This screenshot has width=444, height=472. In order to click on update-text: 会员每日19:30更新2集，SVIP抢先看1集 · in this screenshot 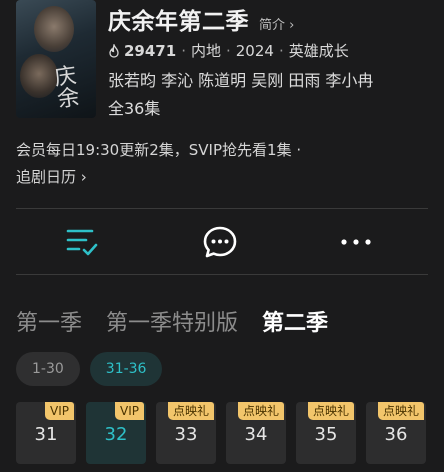, I will do `click(159, 150)`.